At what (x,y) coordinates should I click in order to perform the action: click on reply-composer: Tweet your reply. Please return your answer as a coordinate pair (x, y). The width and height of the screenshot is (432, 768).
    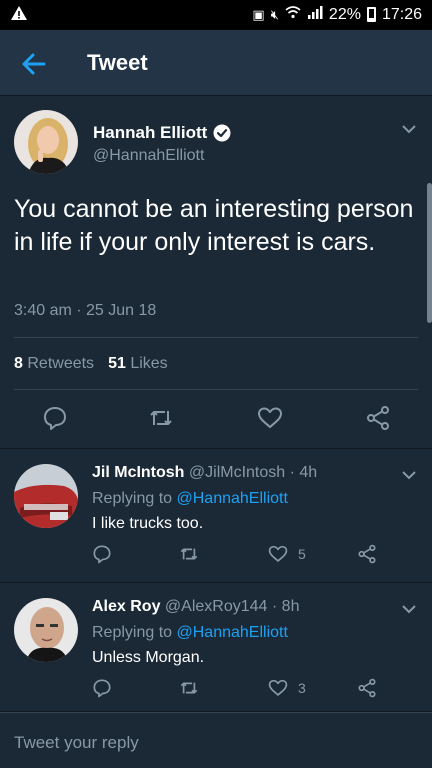
    Looking at the image, I should click on (216, 740).